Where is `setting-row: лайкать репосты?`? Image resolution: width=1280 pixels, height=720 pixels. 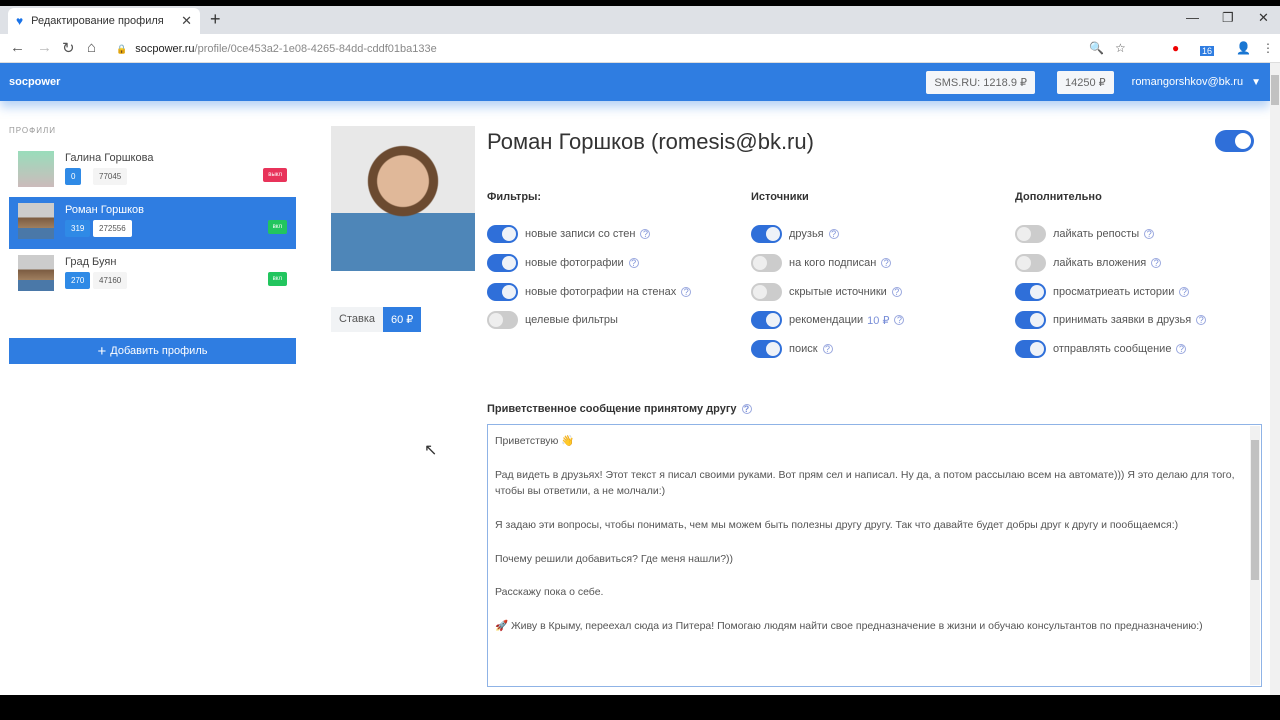
setting-row: лайкать репосты? is located at coordinates (1110, 234).